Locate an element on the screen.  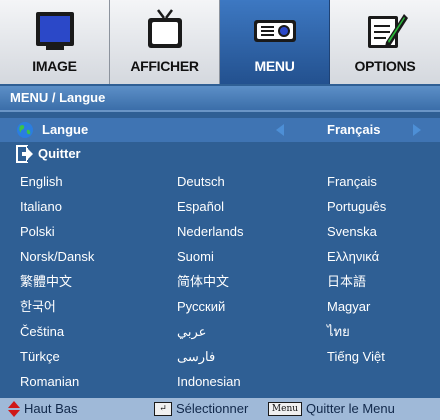
tab-options: OPTIONS is located at coordinates (385, 42).